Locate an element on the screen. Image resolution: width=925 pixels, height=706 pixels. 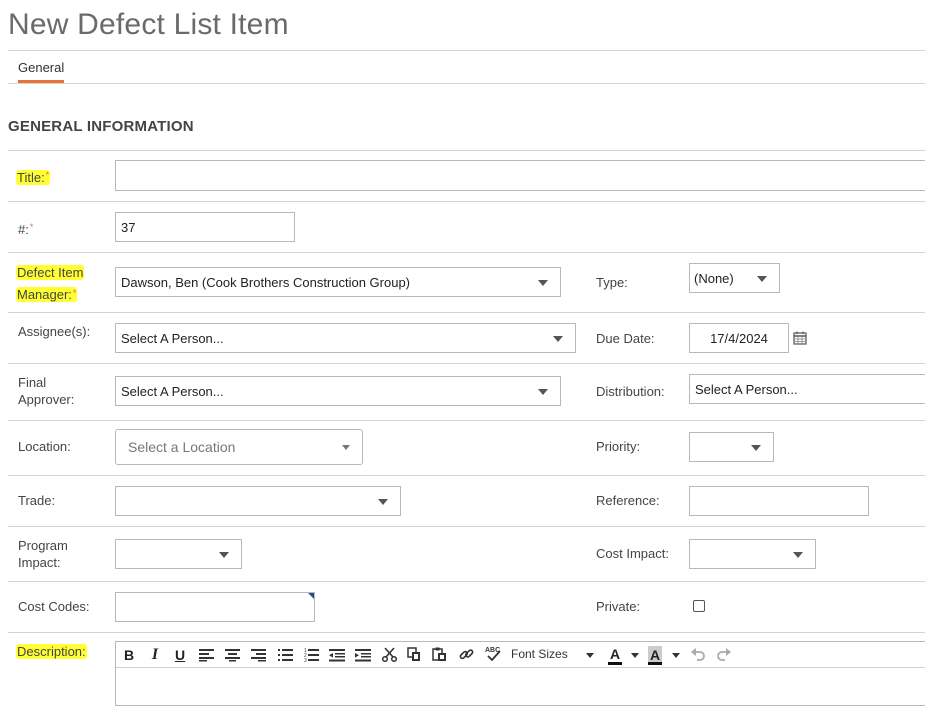
align-right-icon is located at coordinates (258, 655).